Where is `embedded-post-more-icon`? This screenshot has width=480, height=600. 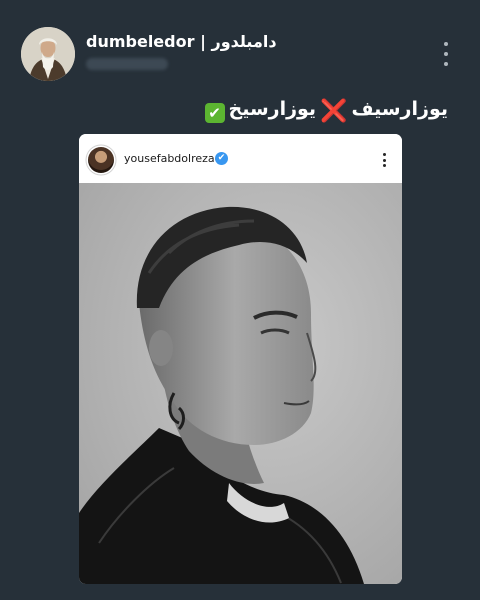 embedded-post-more-icon is located at coordinates (384, 160).